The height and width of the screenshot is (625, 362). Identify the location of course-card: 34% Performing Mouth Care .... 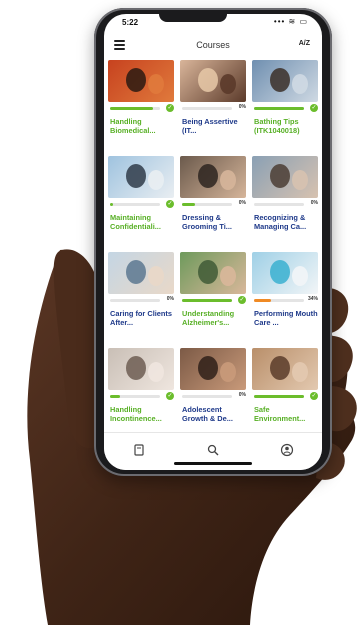
(285, 298).